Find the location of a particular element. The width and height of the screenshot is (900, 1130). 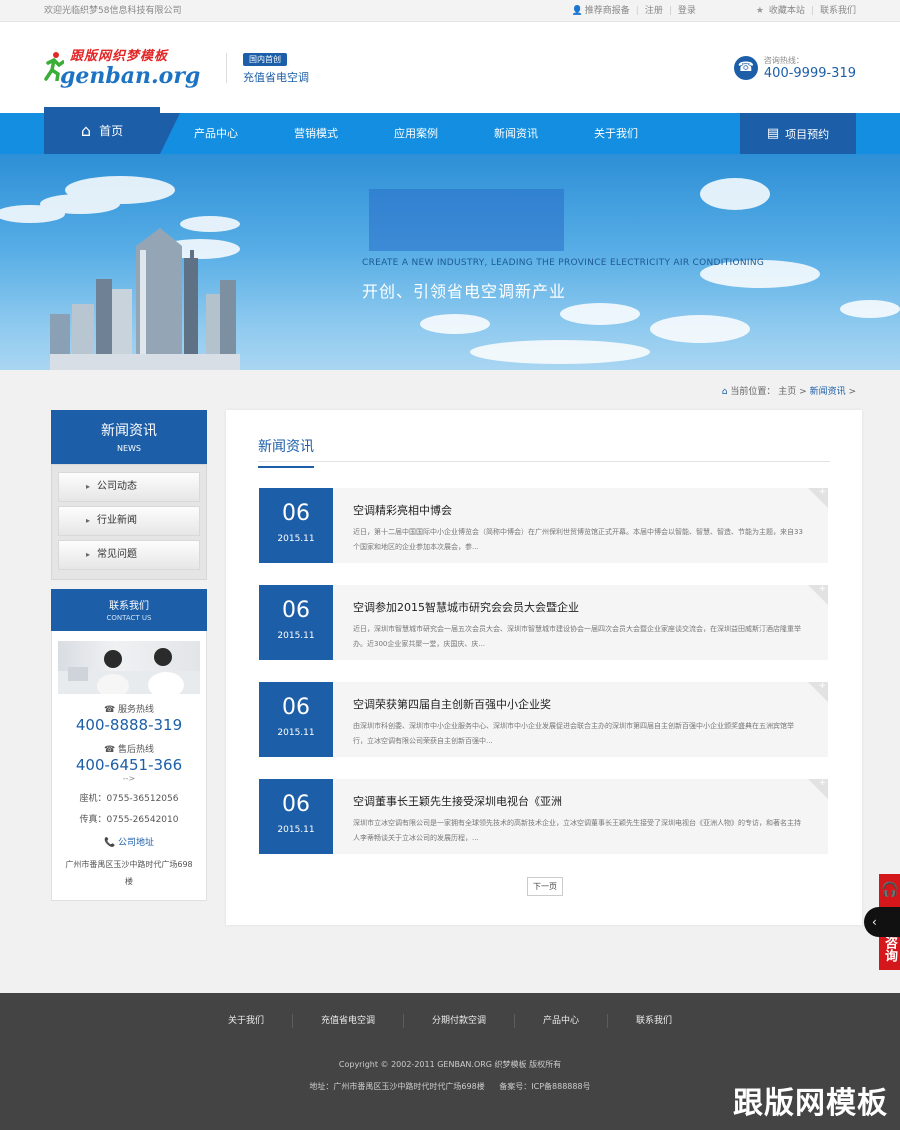

service-hotline-number: 400-8888-319 is located at coordinates (129, 725).